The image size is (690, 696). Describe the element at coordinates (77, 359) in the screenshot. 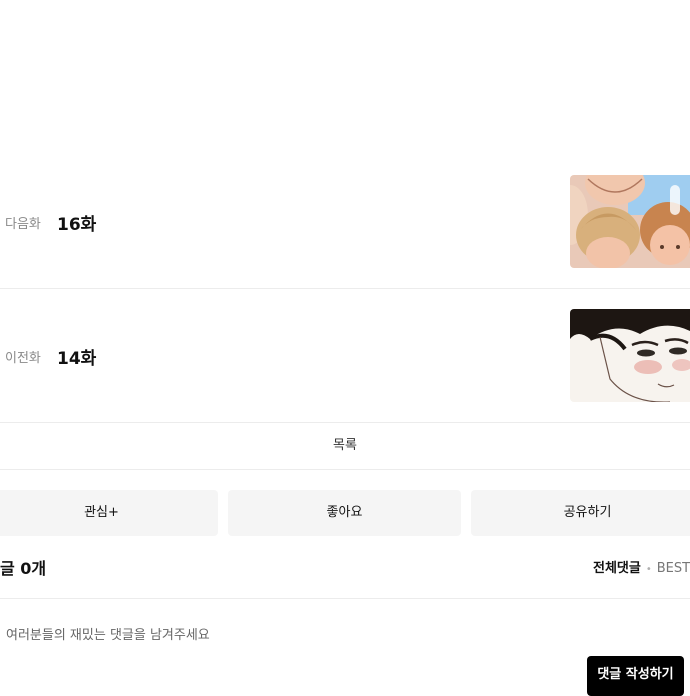

I see `prev-episode-title: 14화` at that location.